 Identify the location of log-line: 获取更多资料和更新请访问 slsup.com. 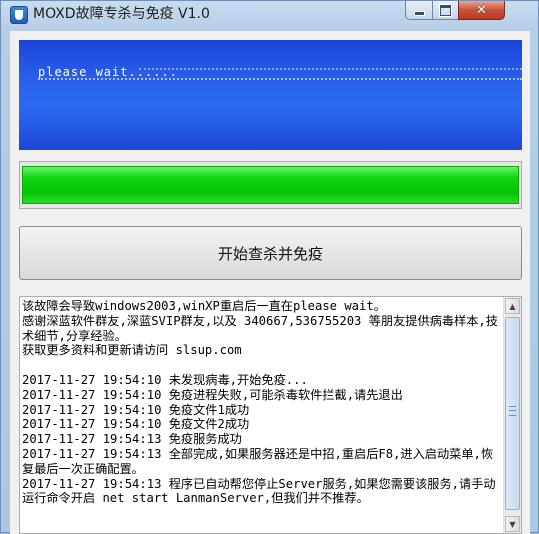
(132, 350).